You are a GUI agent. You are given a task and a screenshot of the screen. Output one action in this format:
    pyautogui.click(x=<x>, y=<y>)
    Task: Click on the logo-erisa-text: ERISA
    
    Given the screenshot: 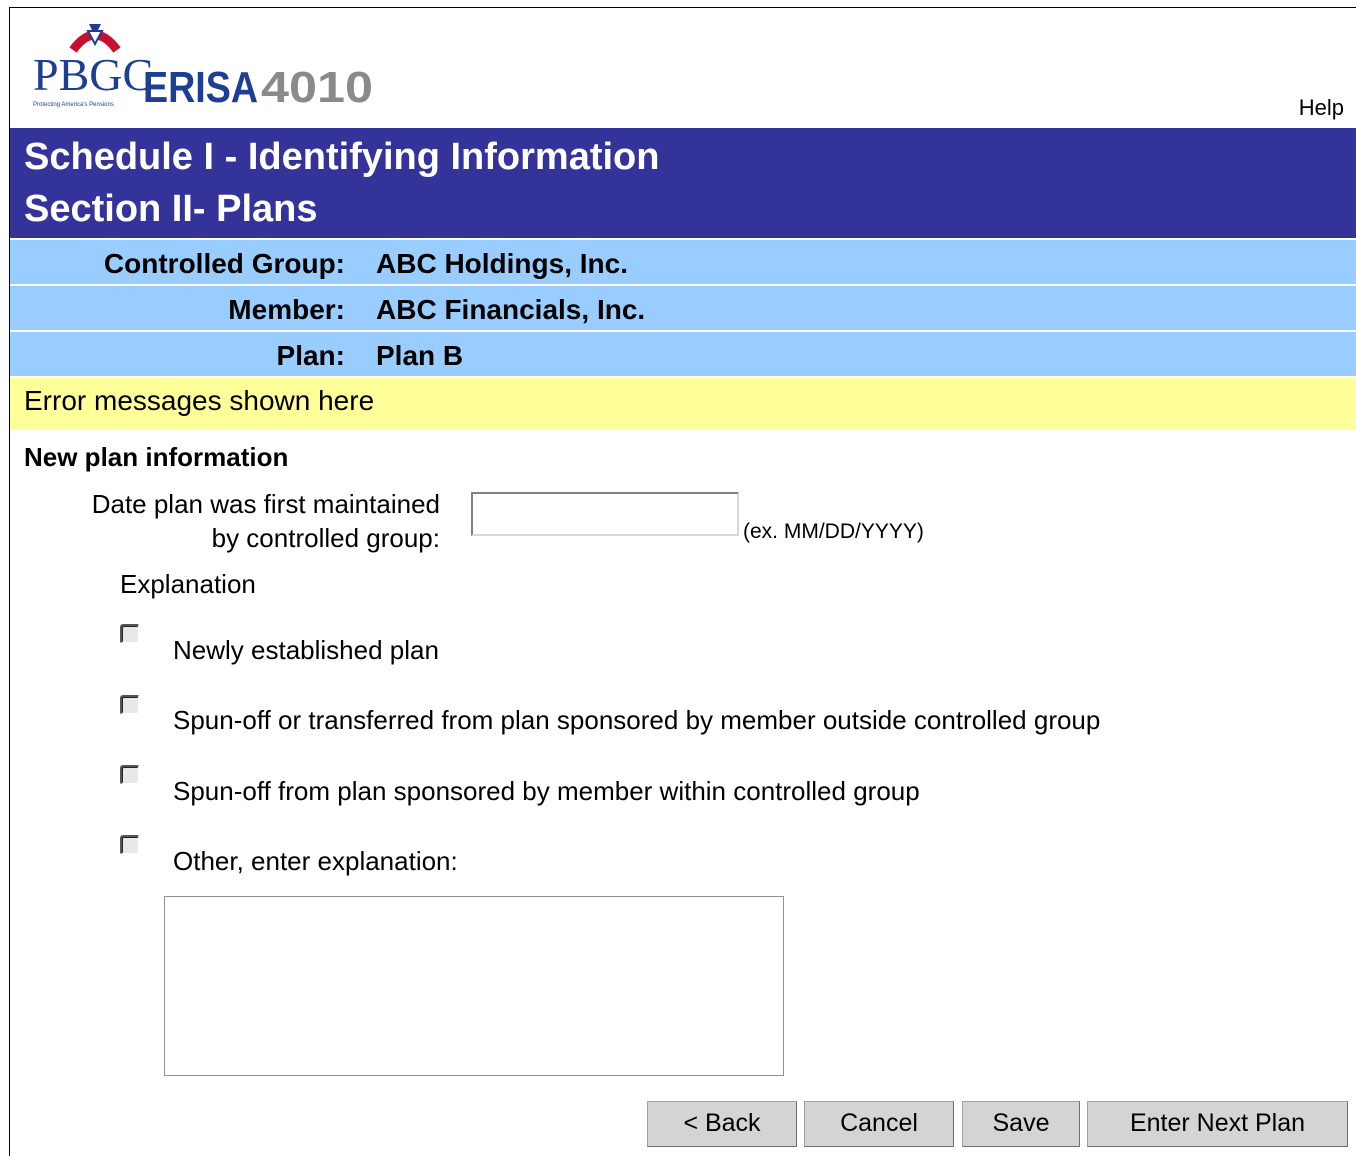 What is the action you would take?
    pyautogui.click(x=200, y=87)
    